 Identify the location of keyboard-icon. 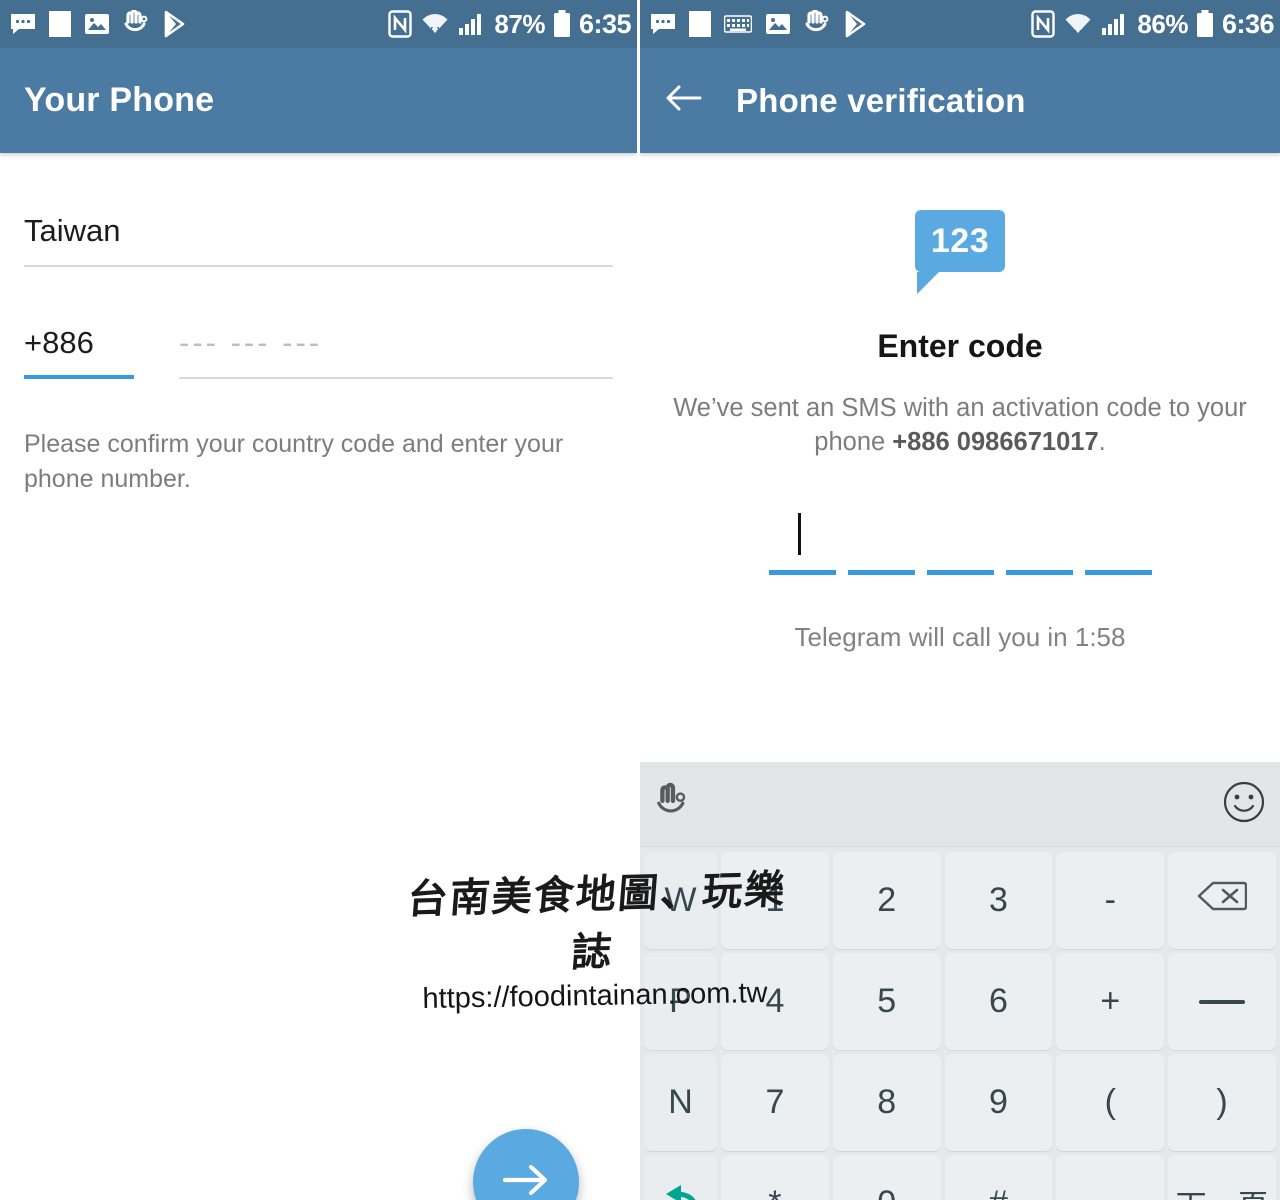
(738, 24).